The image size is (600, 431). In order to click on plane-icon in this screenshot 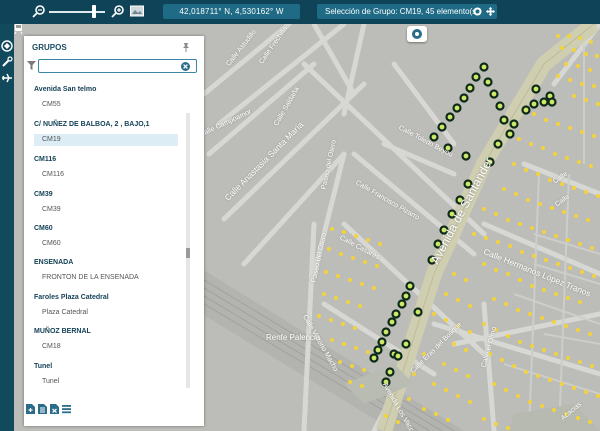, I will do `click(7, 78)`.